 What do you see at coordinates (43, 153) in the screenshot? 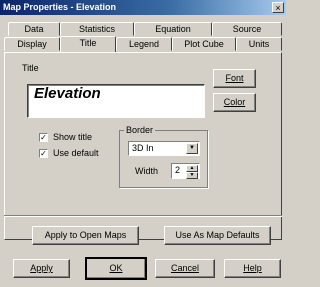
I see `use-default-checkbox: ✓` at bounding box center [43, 153].